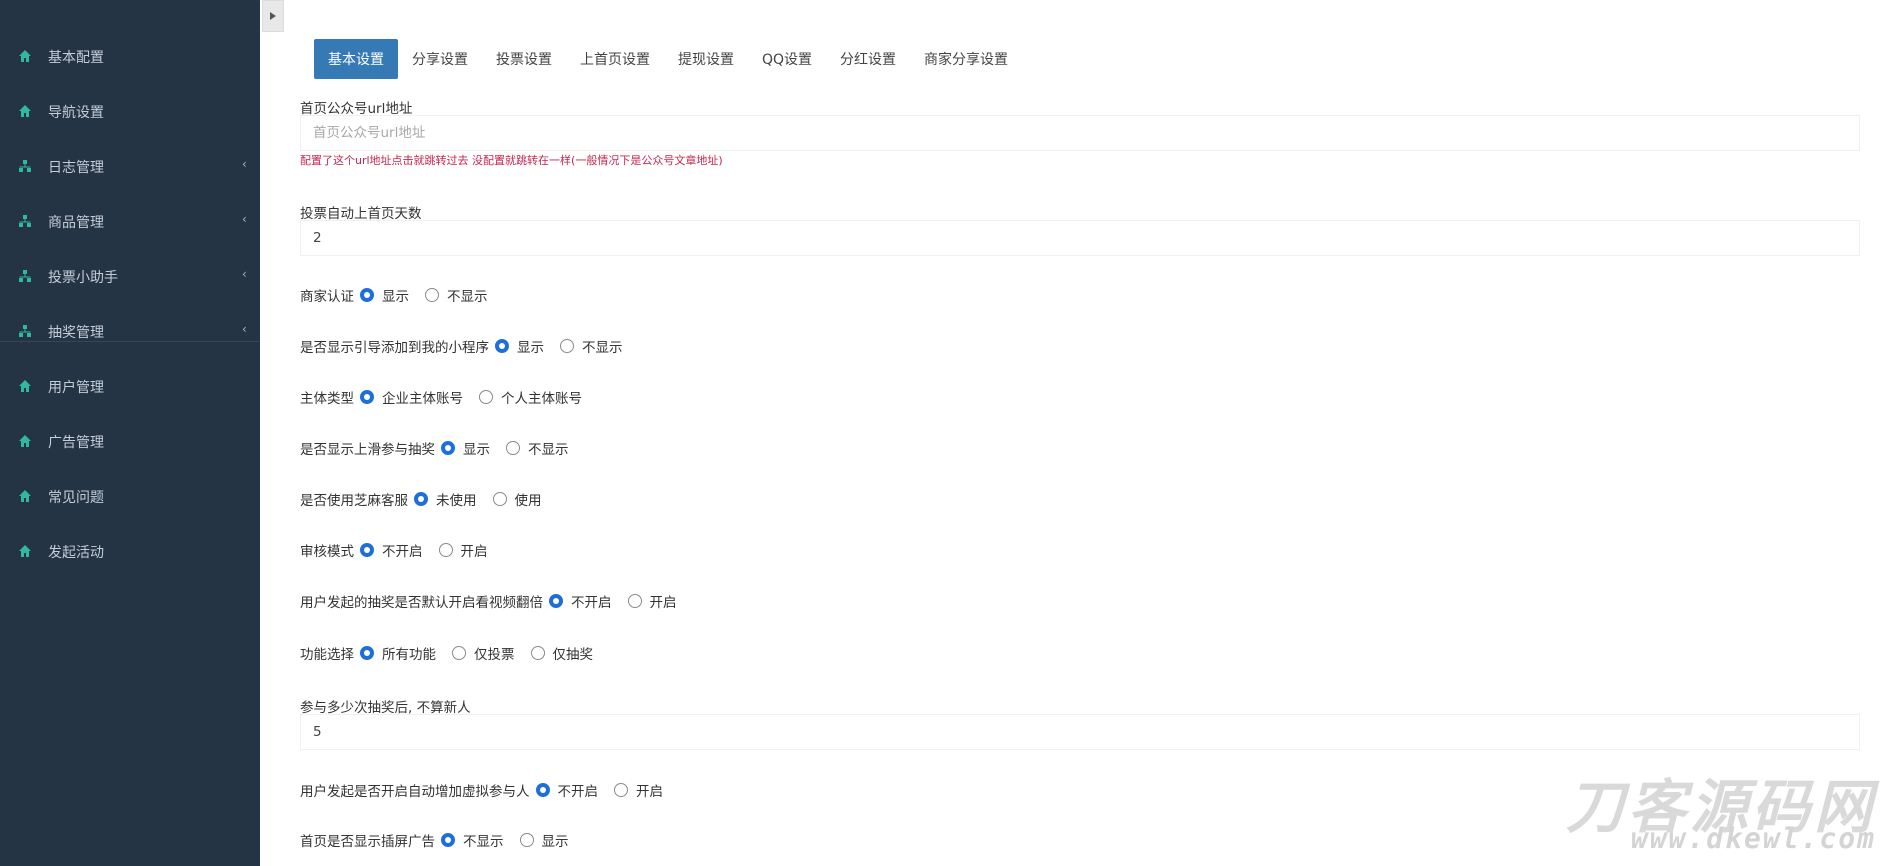 This screenshot has height=866, width=1890. I want to click on radio-group-guide-add-miniprogram: 是否显示引导添加到我的小程序 显示 不显示, so click(468, 346).